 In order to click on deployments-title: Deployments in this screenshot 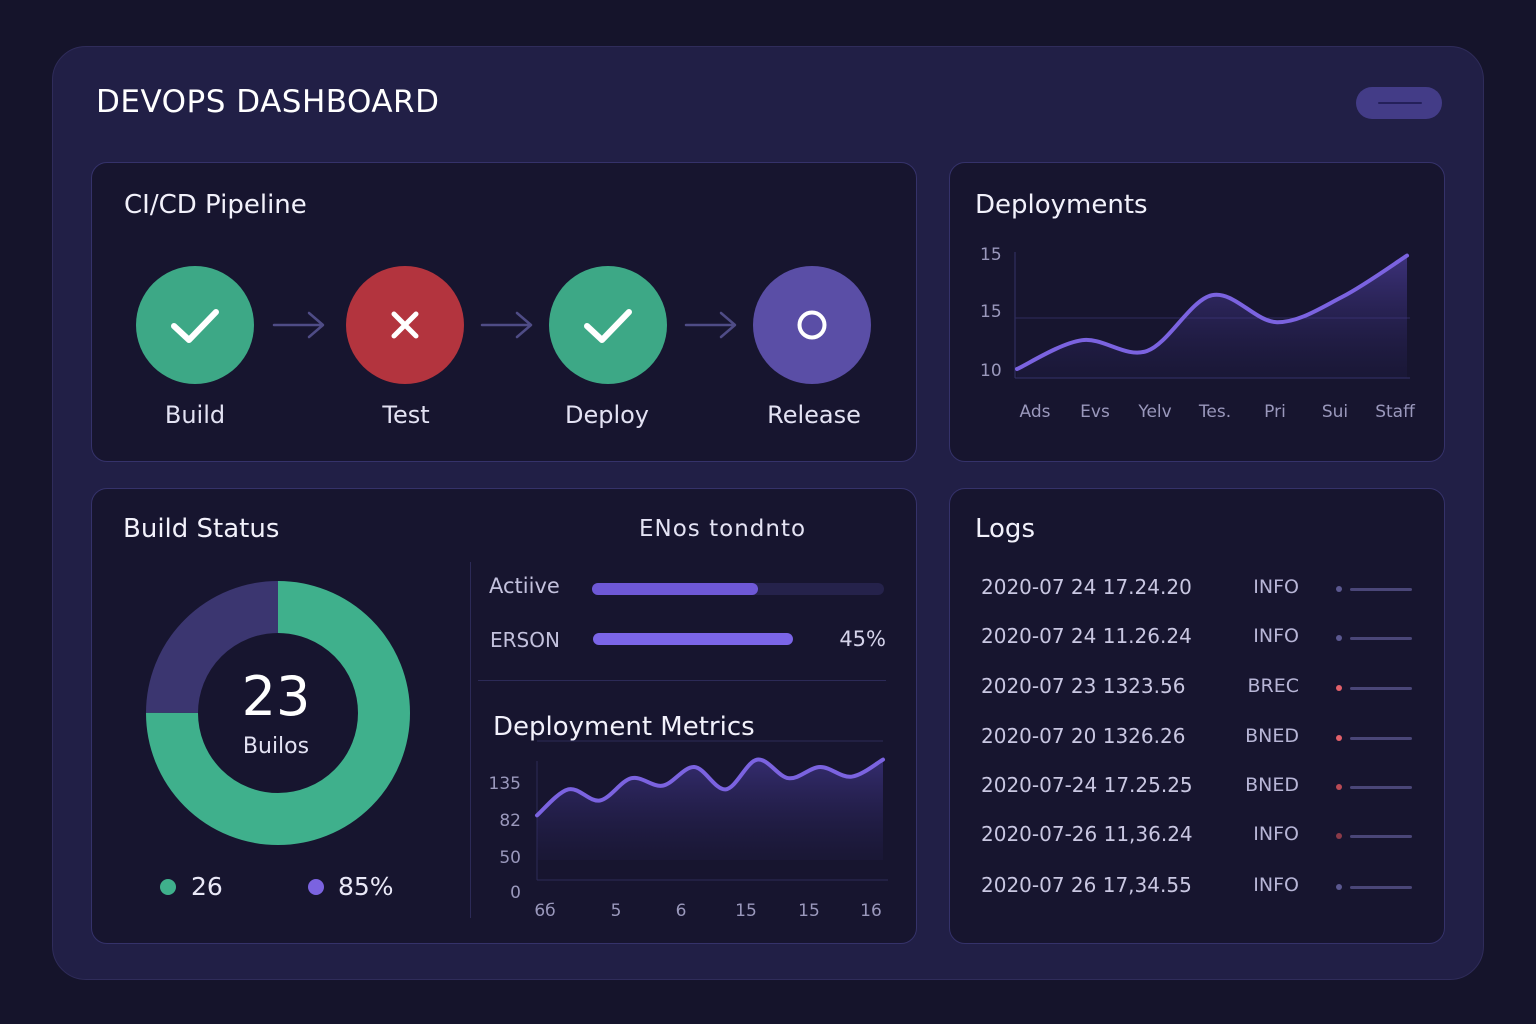, I will do `click(1061, 205)`.